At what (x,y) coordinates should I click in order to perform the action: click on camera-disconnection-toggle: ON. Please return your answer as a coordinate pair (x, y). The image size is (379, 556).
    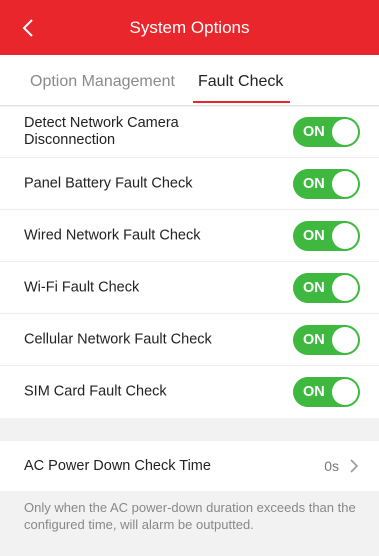
    Looking at the image, I should click on (326, 132).